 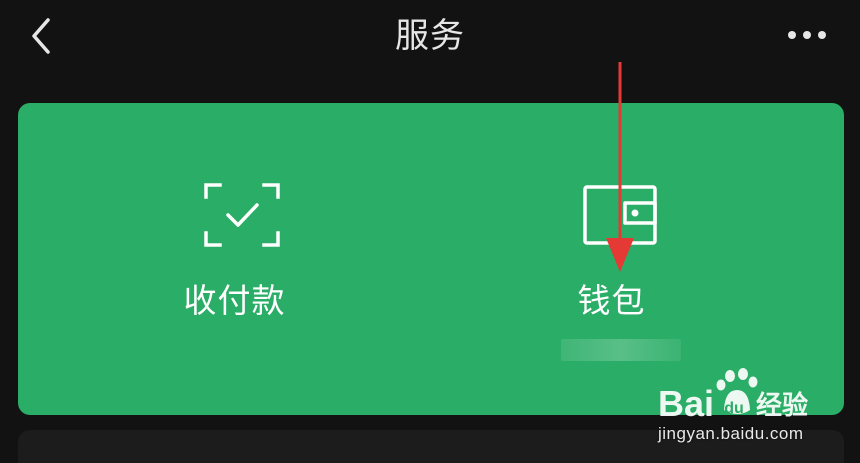 What do you see at coordinates (686, 403) in the screenshot?
I see `svg-text: Bai` at bounding box center [686, 403].